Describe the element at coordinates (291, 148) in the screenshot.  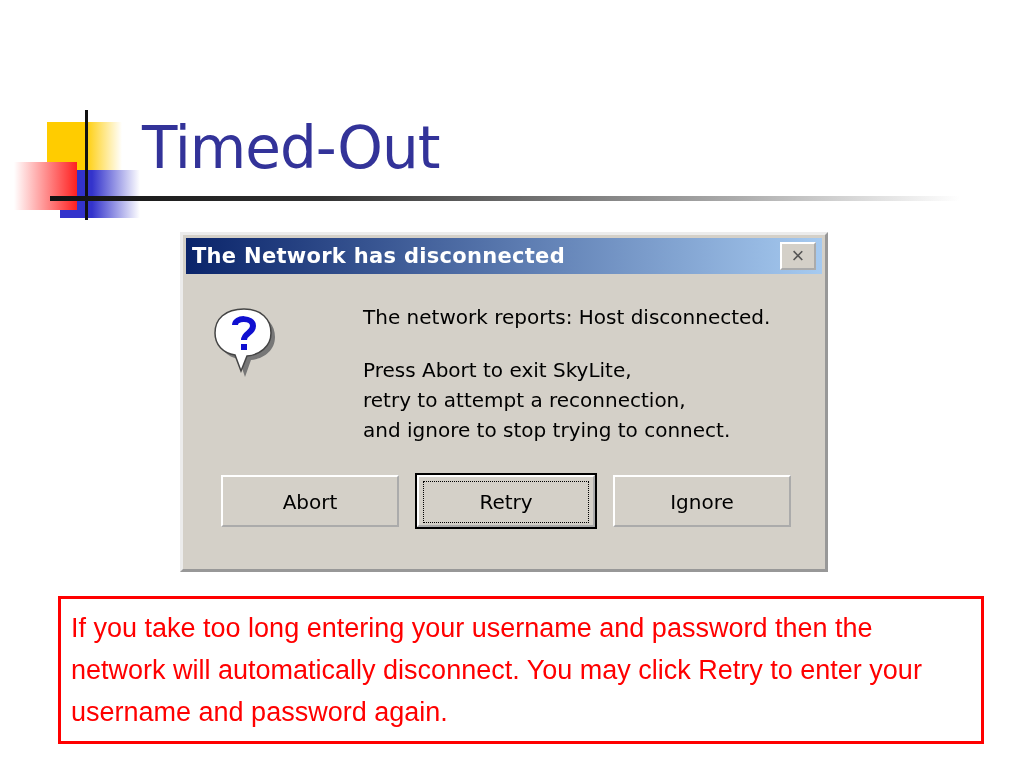
I see `slide-title: Timed-Out` at that location.